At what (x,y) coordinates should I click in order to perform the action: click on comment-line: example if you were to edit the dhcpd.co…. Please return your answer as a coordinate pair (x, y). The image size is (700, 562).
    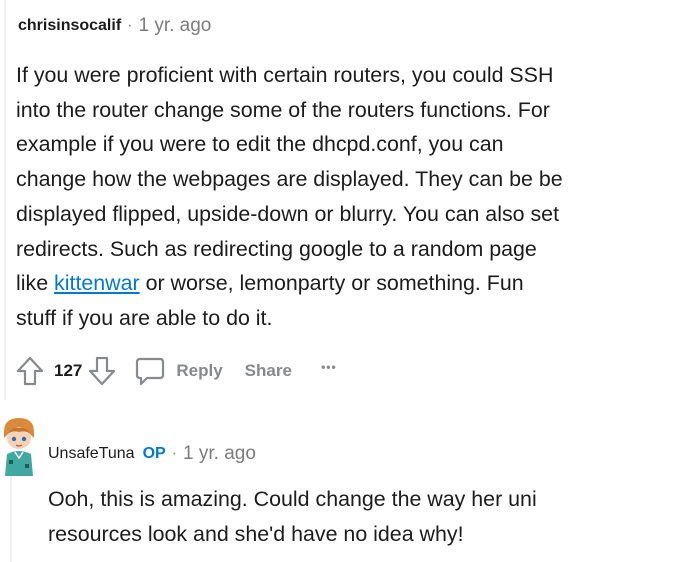
    Looking at the image, I should click on (260, 144).